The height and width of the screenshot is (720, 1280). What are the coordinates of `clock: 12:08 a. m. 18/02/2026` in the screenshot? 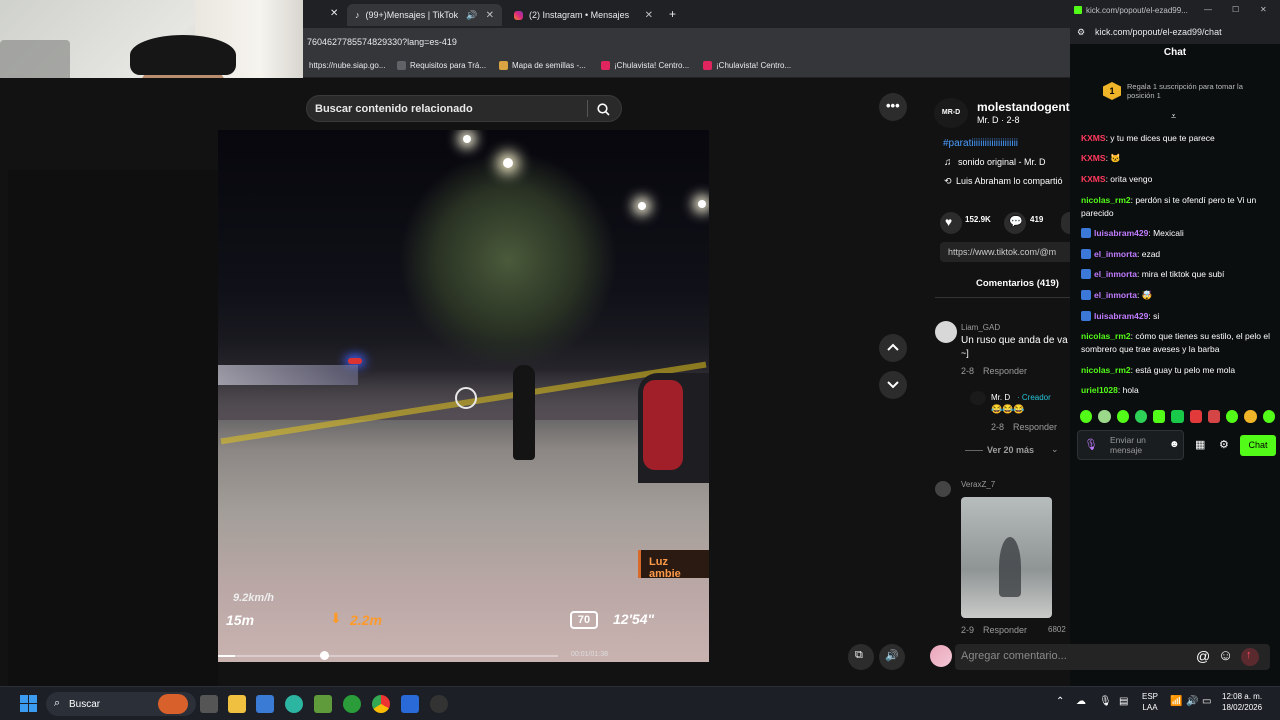 It's located at (1242, 702).